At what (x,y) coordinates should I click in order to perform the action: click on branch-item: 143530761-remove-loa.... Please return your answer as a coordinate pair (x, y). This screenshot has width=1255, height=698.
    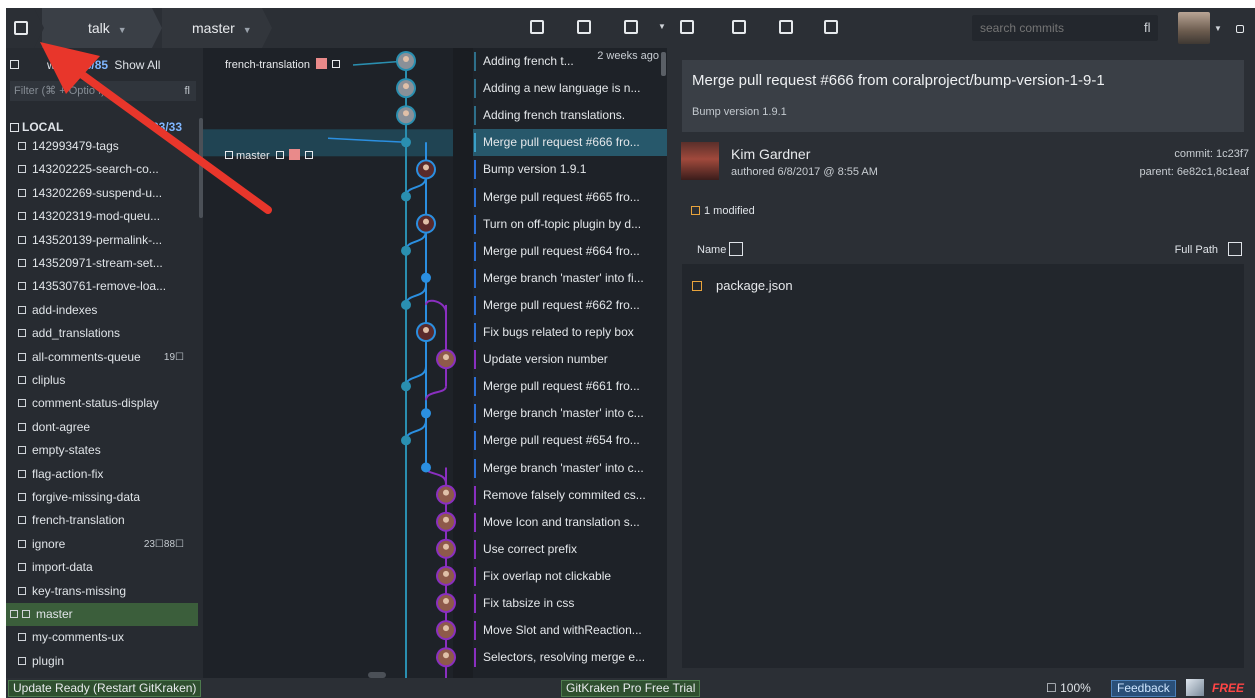
    Looking at the image, I should click on (102, 286).